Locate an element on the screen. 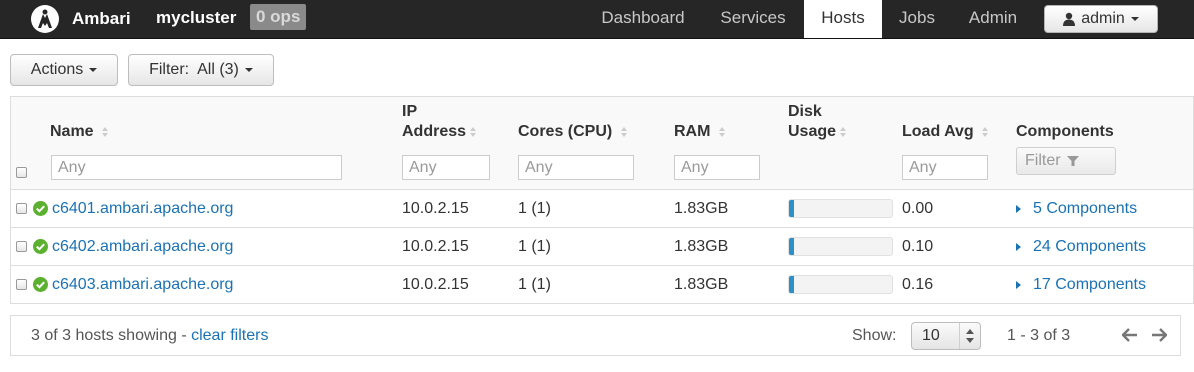 The width and height of the screenshot is (1194, 372). host-name-link: c6402.ambari.apache.org is located at coordinates (142, 246).